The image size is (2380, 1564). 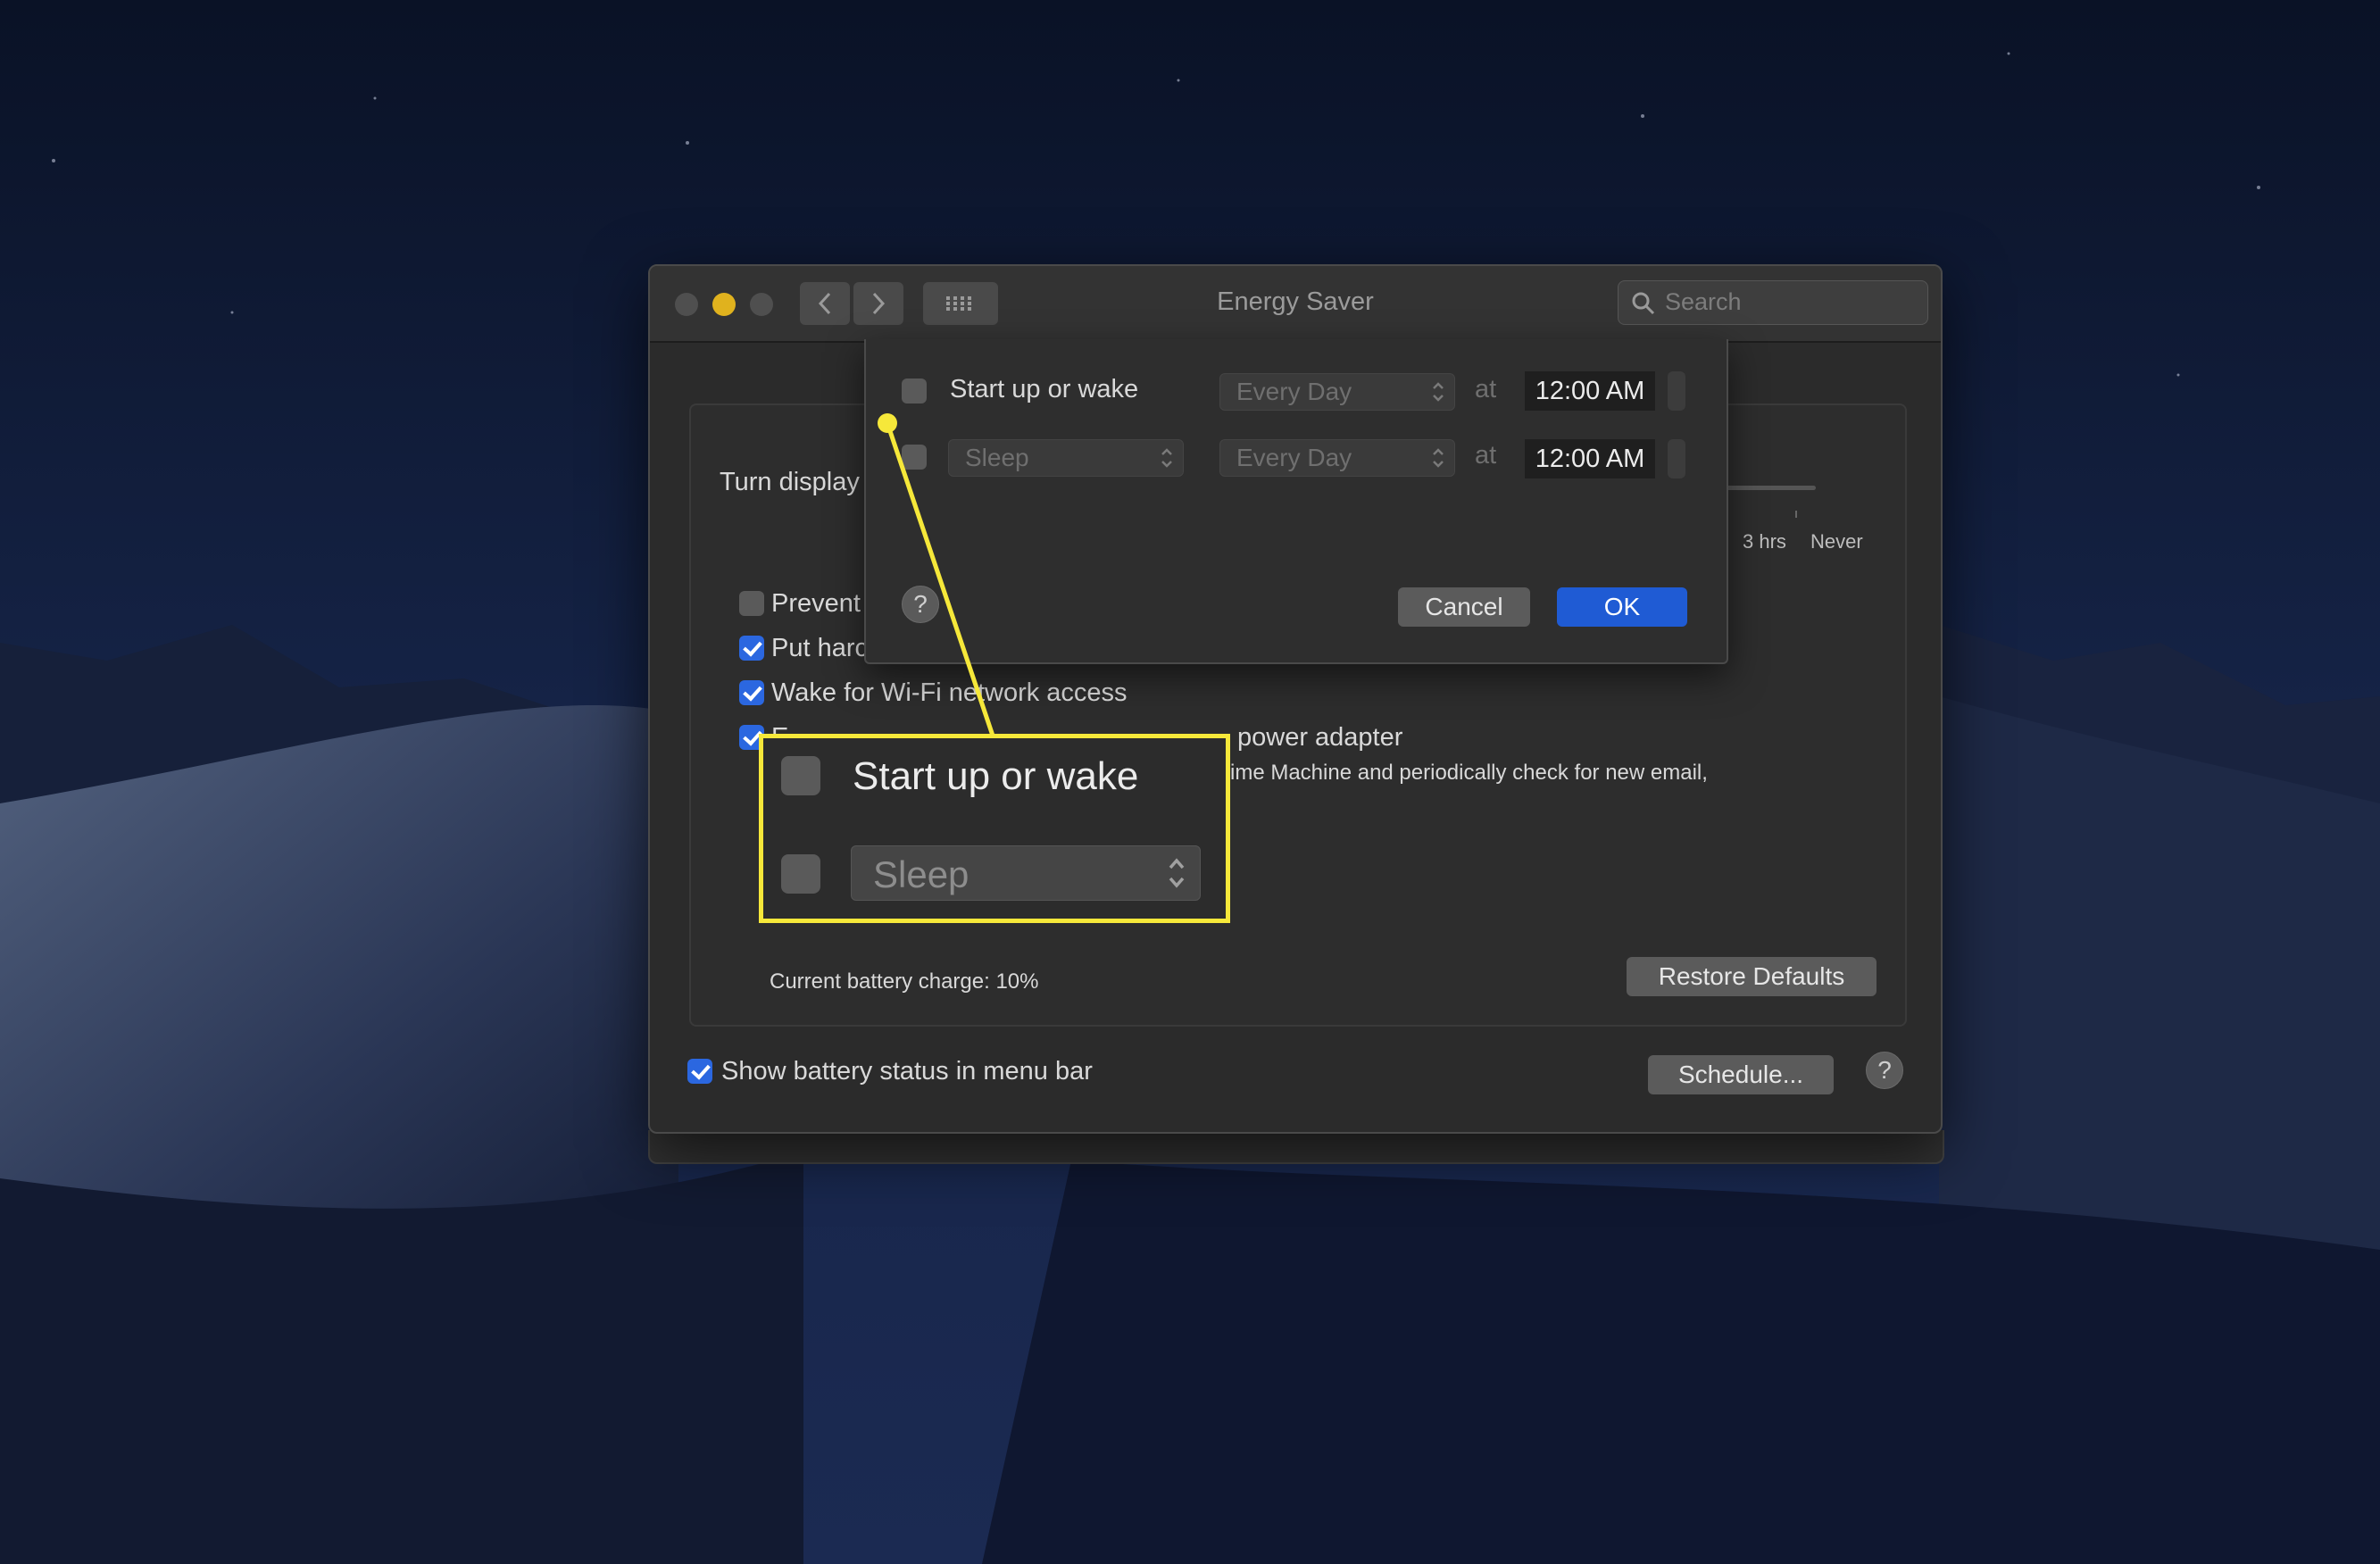 What do you see at coordinates (994, 828) in the screenshot?
I see `highlight-callout: Start up or wake Sleep` at bounding box center [994, 828].